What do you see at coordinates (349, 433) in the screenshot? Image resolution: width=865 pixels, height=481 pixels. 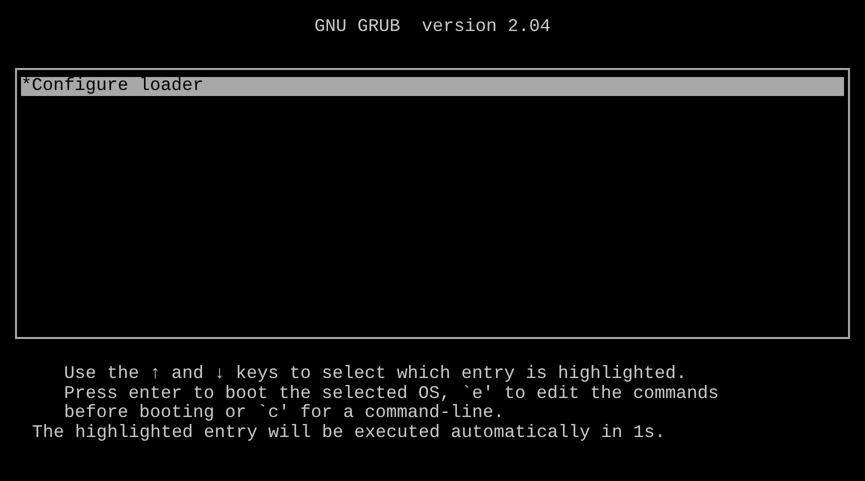 I see `help-text: The highlighted entry will be executed automatically in 1s.` at bounding box center [349, 433].